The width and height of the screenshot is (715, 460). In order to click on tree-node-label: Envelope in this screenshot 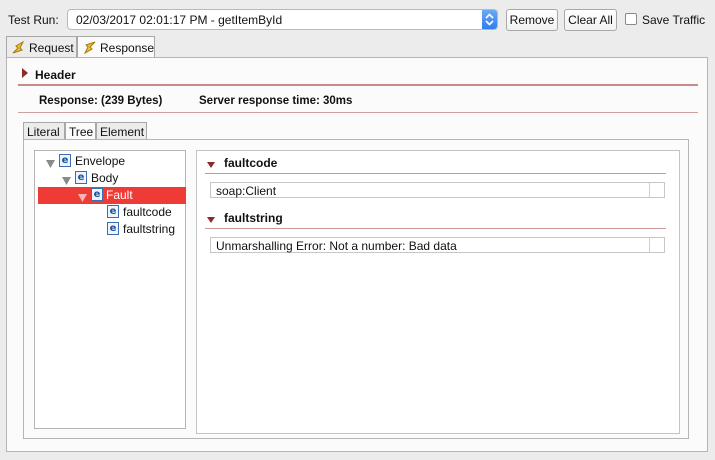, I will do `click(100, 161)`.